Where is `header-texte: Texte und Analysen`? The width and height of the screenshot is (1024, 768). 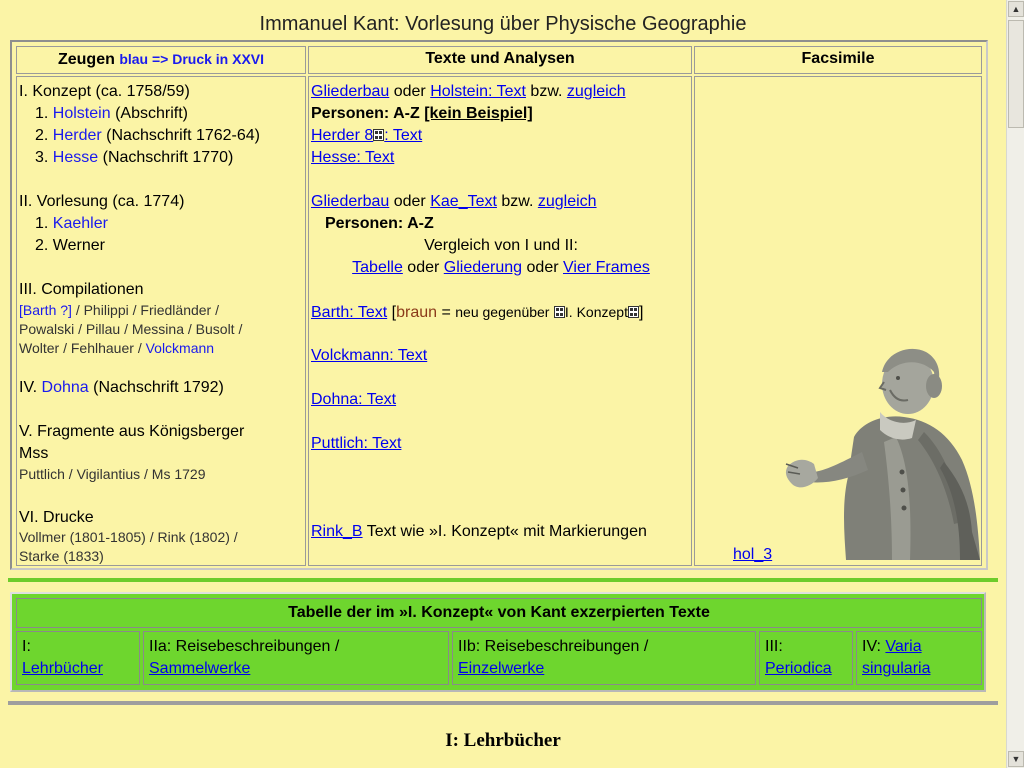 header-texte: Texte und Analysen is located at coordinates (500, 60).